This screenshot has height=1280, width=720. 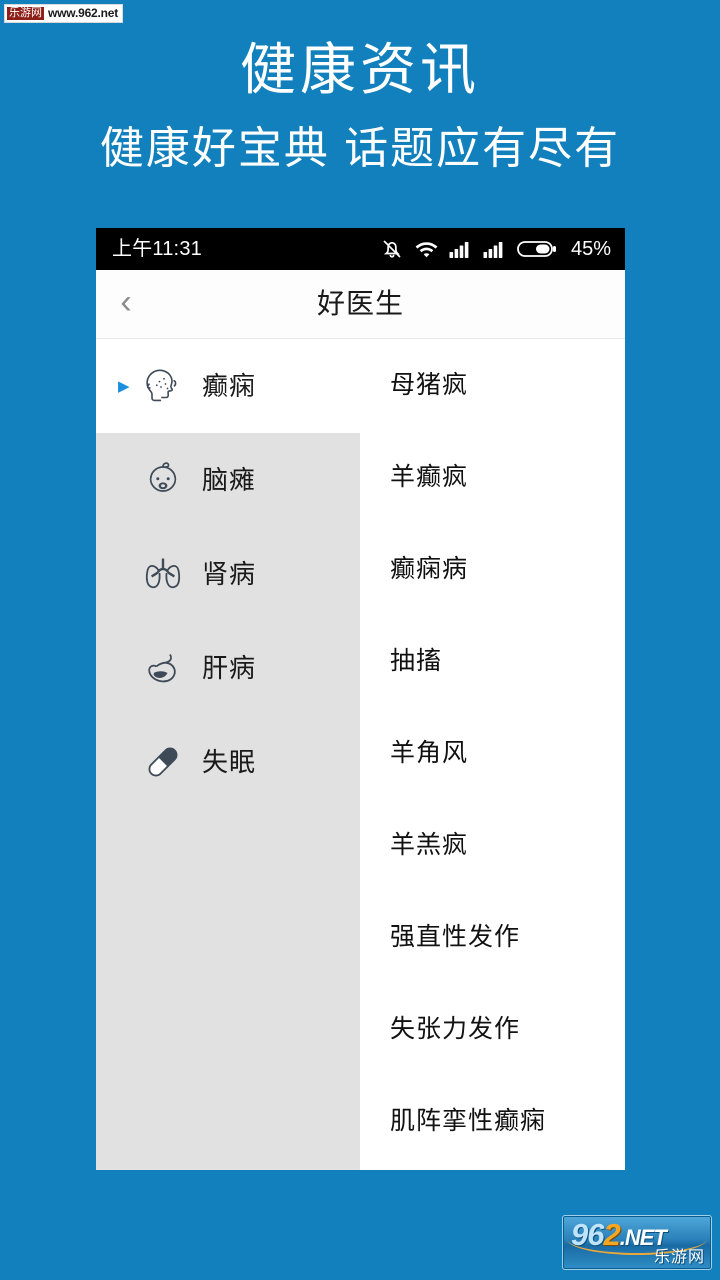 I want to click on status-bar: 上午11:31 45%, so click(x=360, y=249).